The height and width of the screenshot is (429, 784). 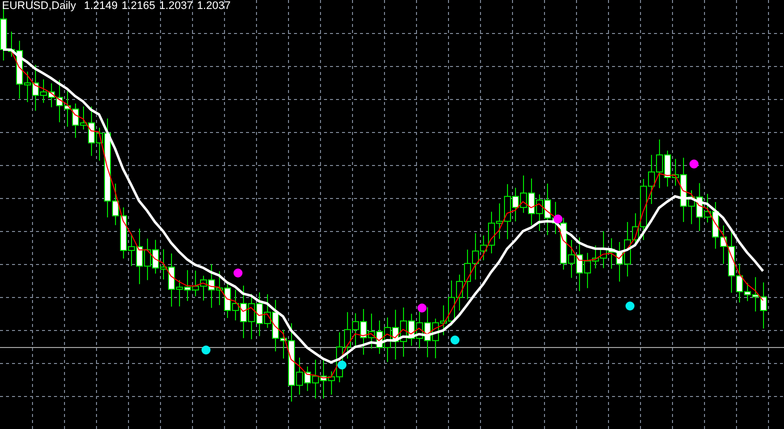 I want to click on price-value: 1.2149, so click(x=101, y=6).